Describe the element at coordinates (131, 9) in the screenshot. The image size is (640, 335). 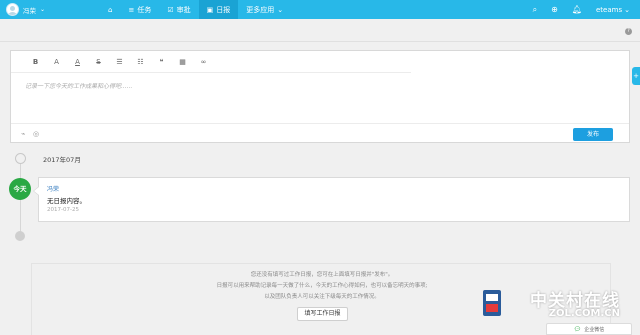
I see `list-icon: ≡` at that location.